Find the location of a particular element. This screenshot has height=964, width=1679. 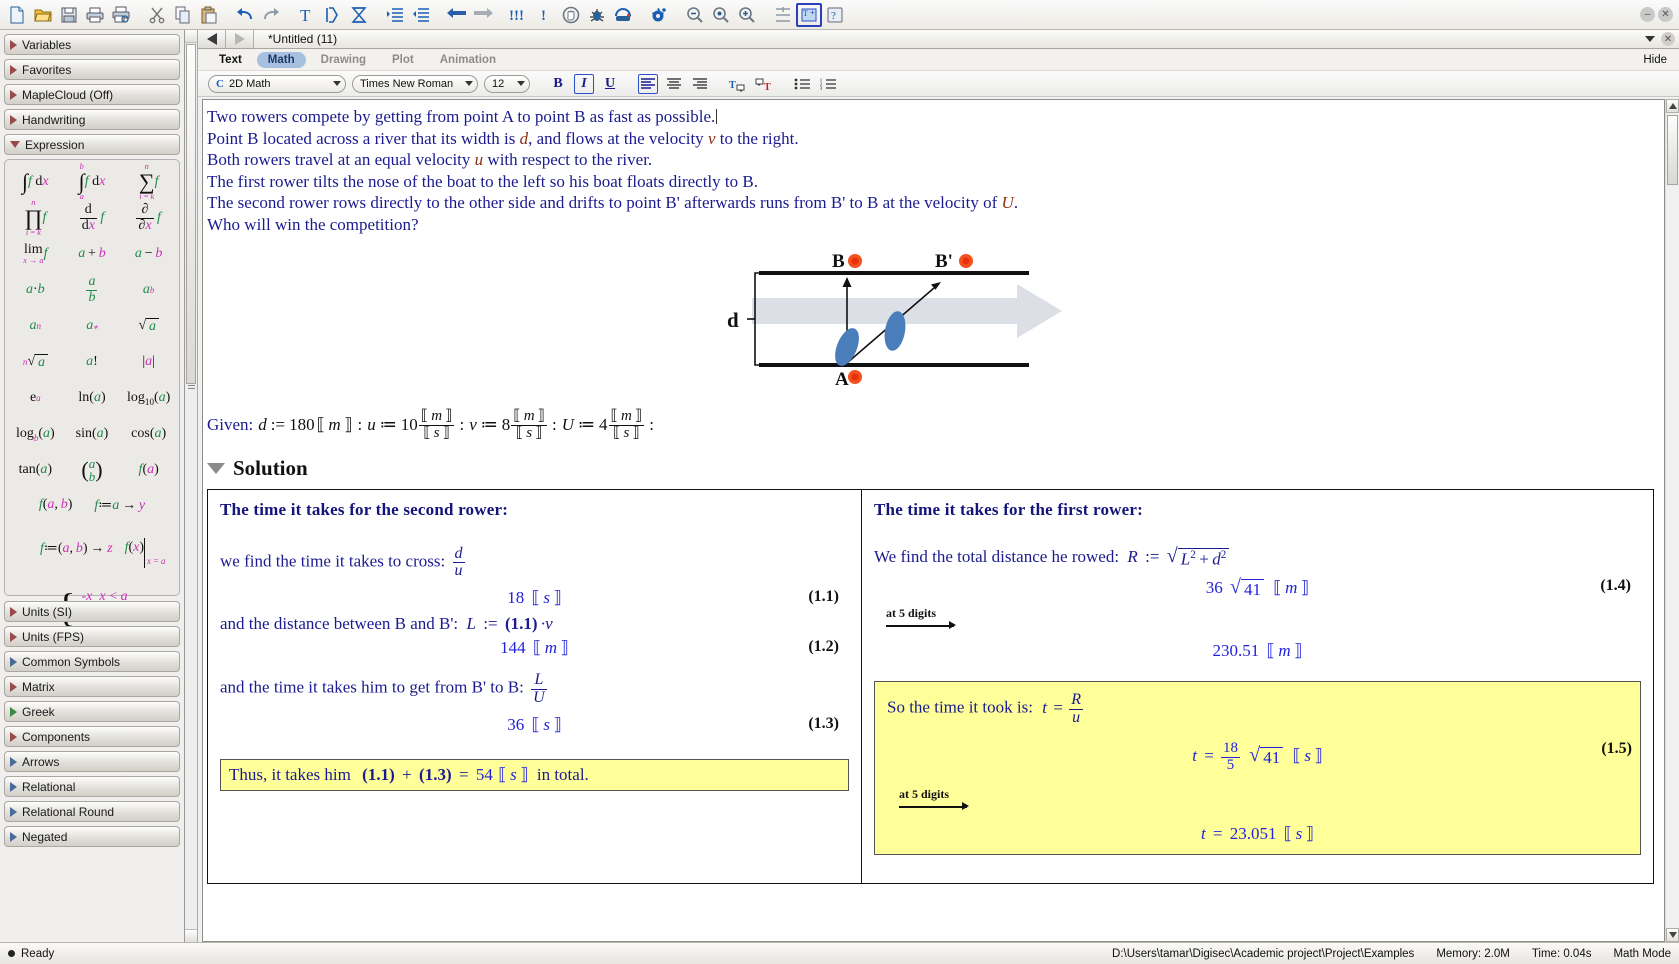

palette-item-cosine: cos(a) is located at coordinates (148, 434).